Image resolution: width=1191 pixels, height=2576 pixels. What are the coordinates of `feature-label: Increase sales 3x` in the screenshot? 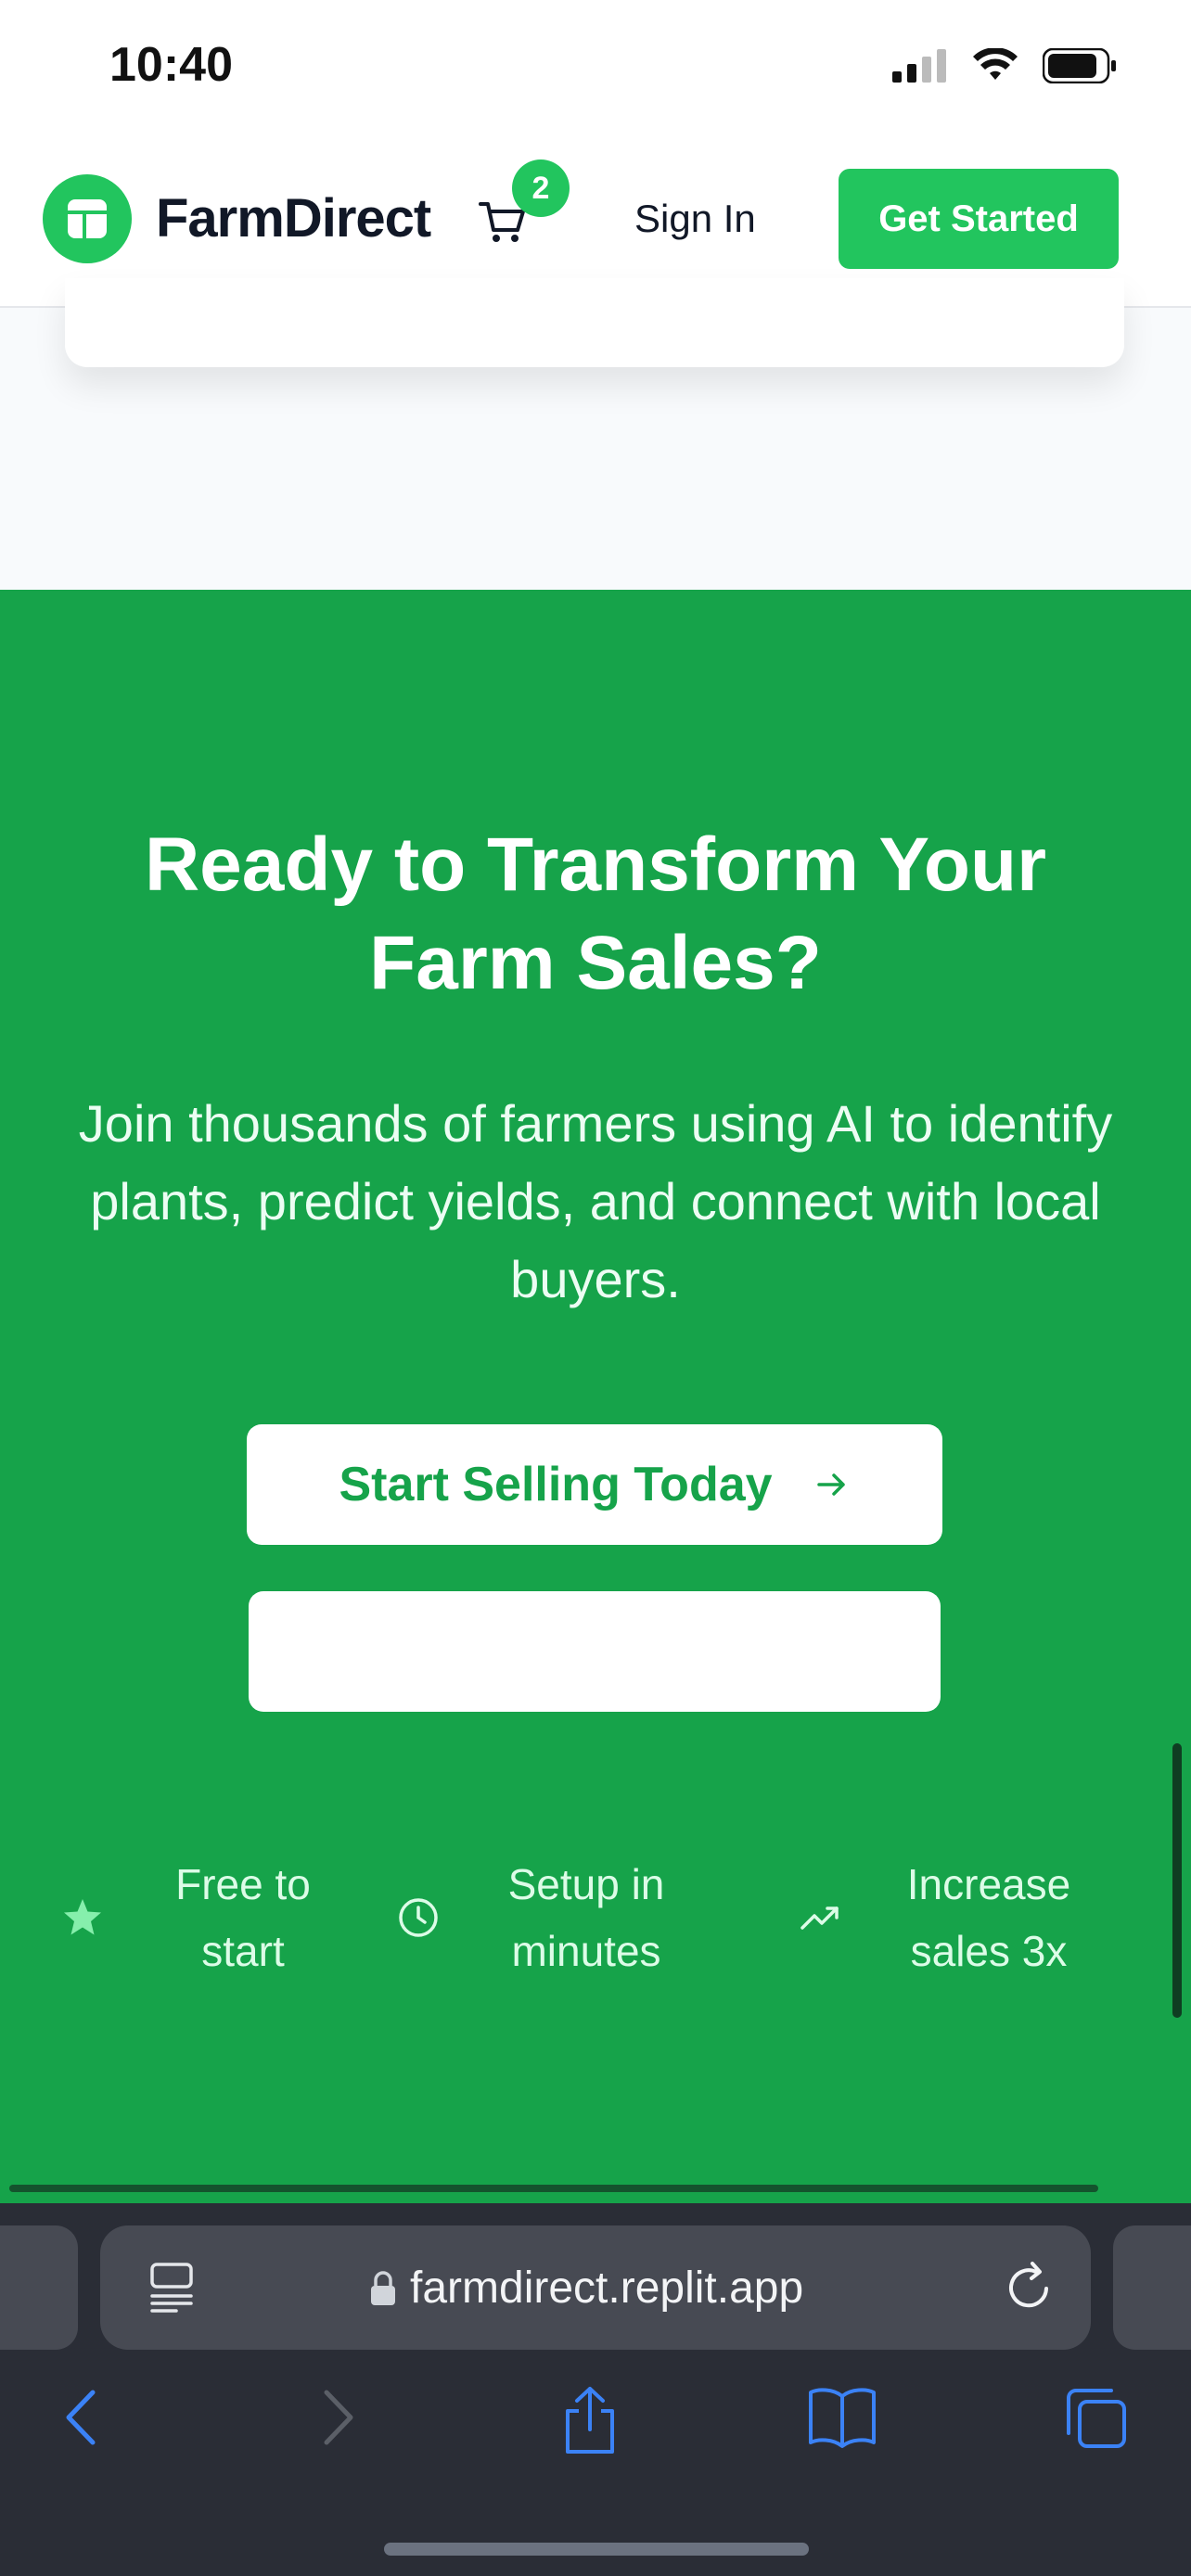 It's located at (988, 1917).